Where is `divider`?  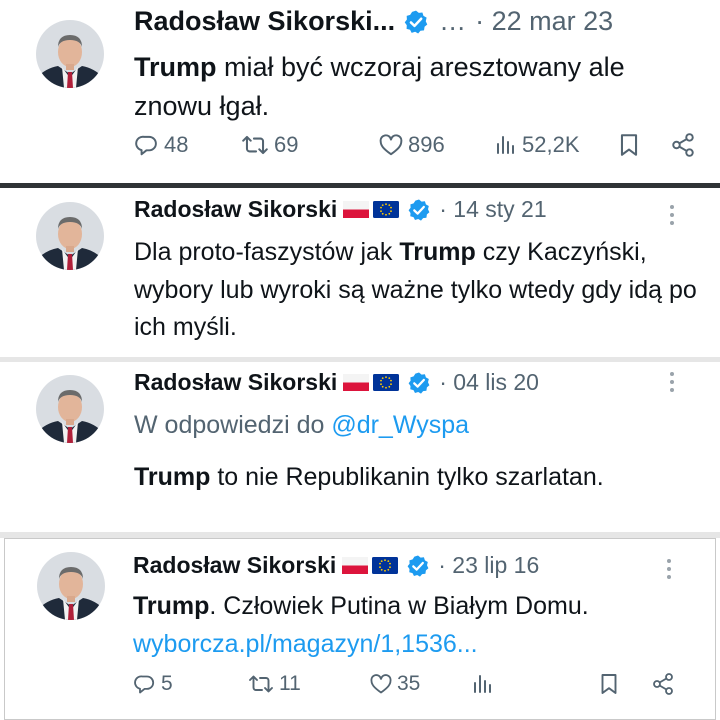
divider is located at coordinates (360, 185).